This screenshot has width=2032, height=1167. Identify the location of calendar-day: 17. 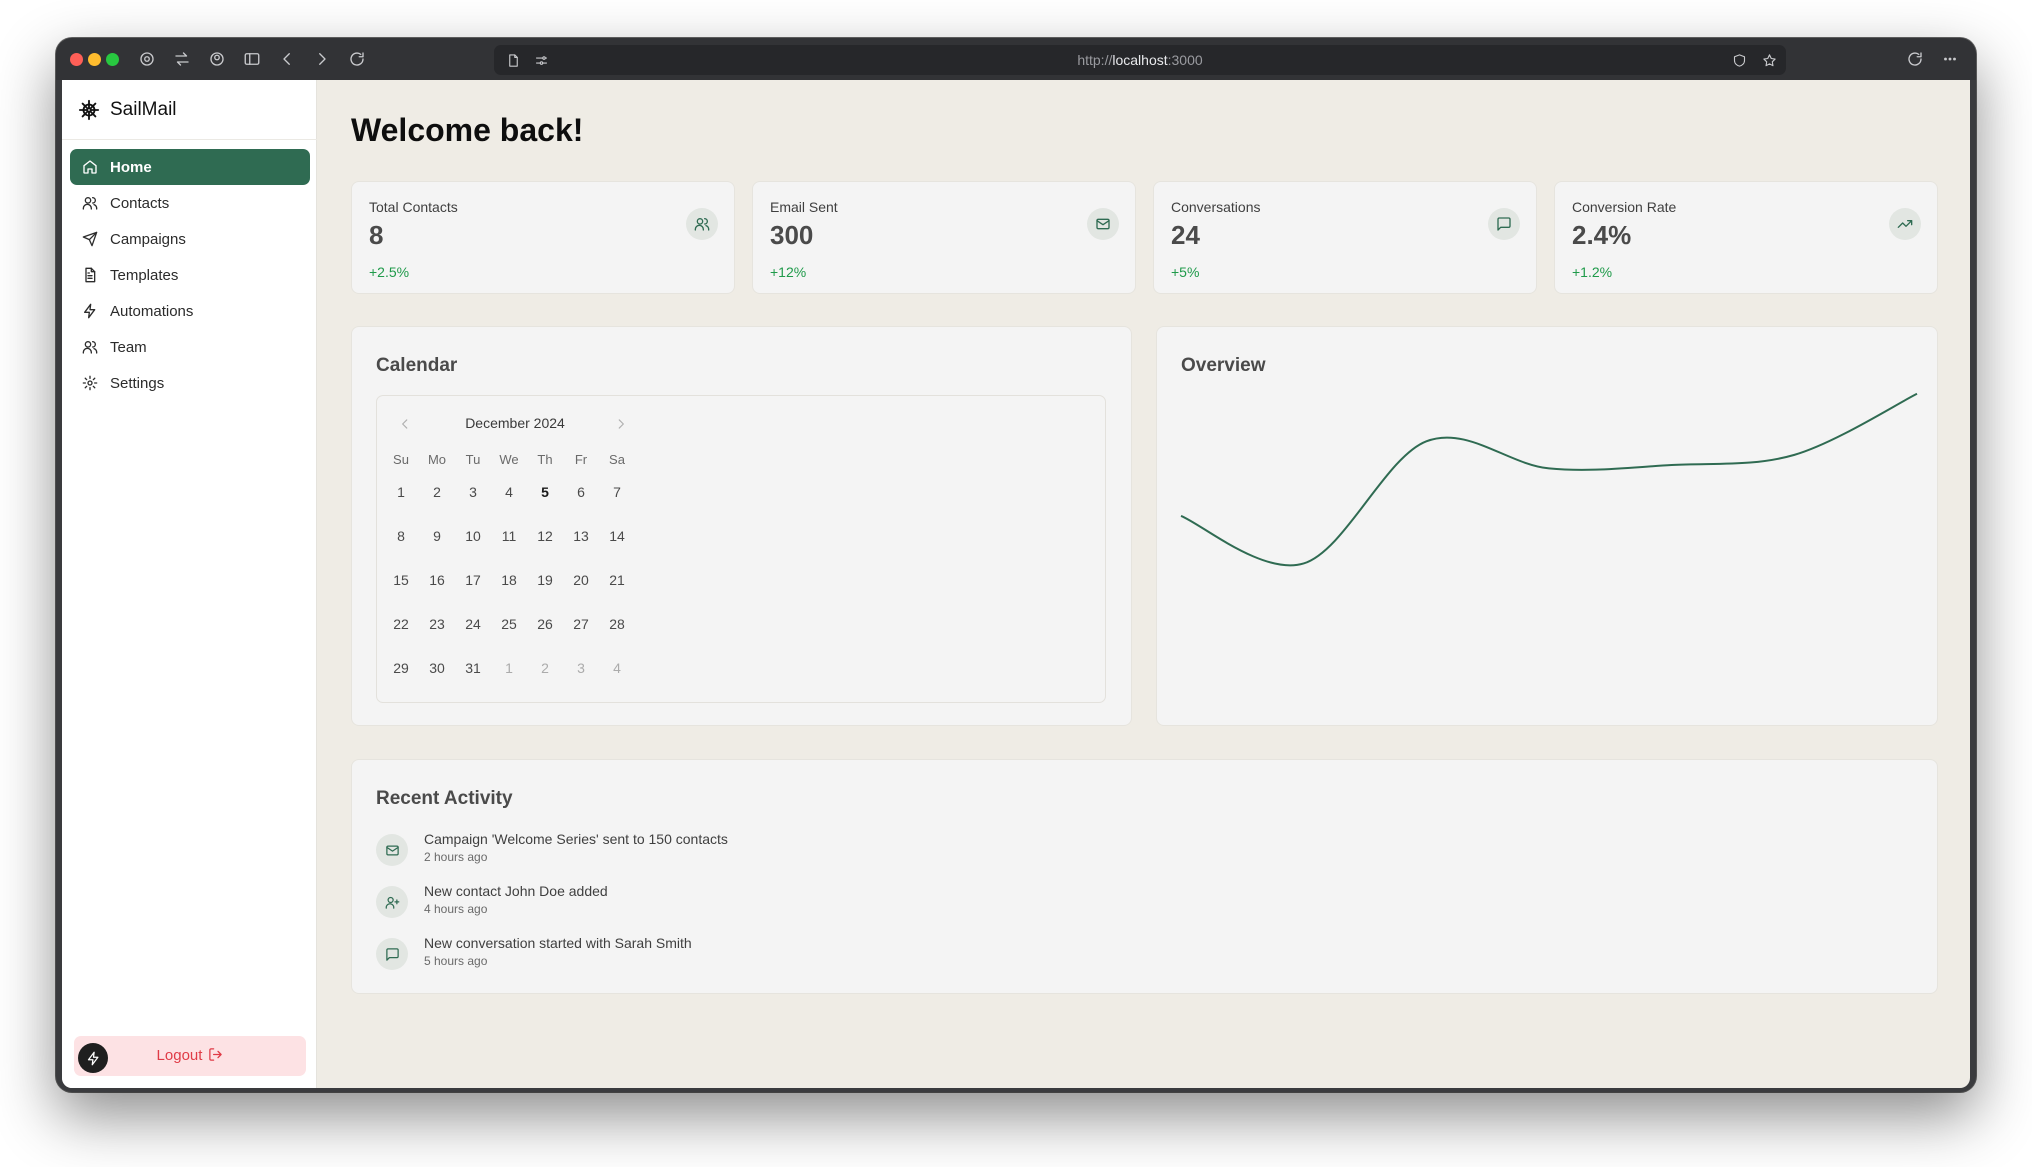
(473, 580).